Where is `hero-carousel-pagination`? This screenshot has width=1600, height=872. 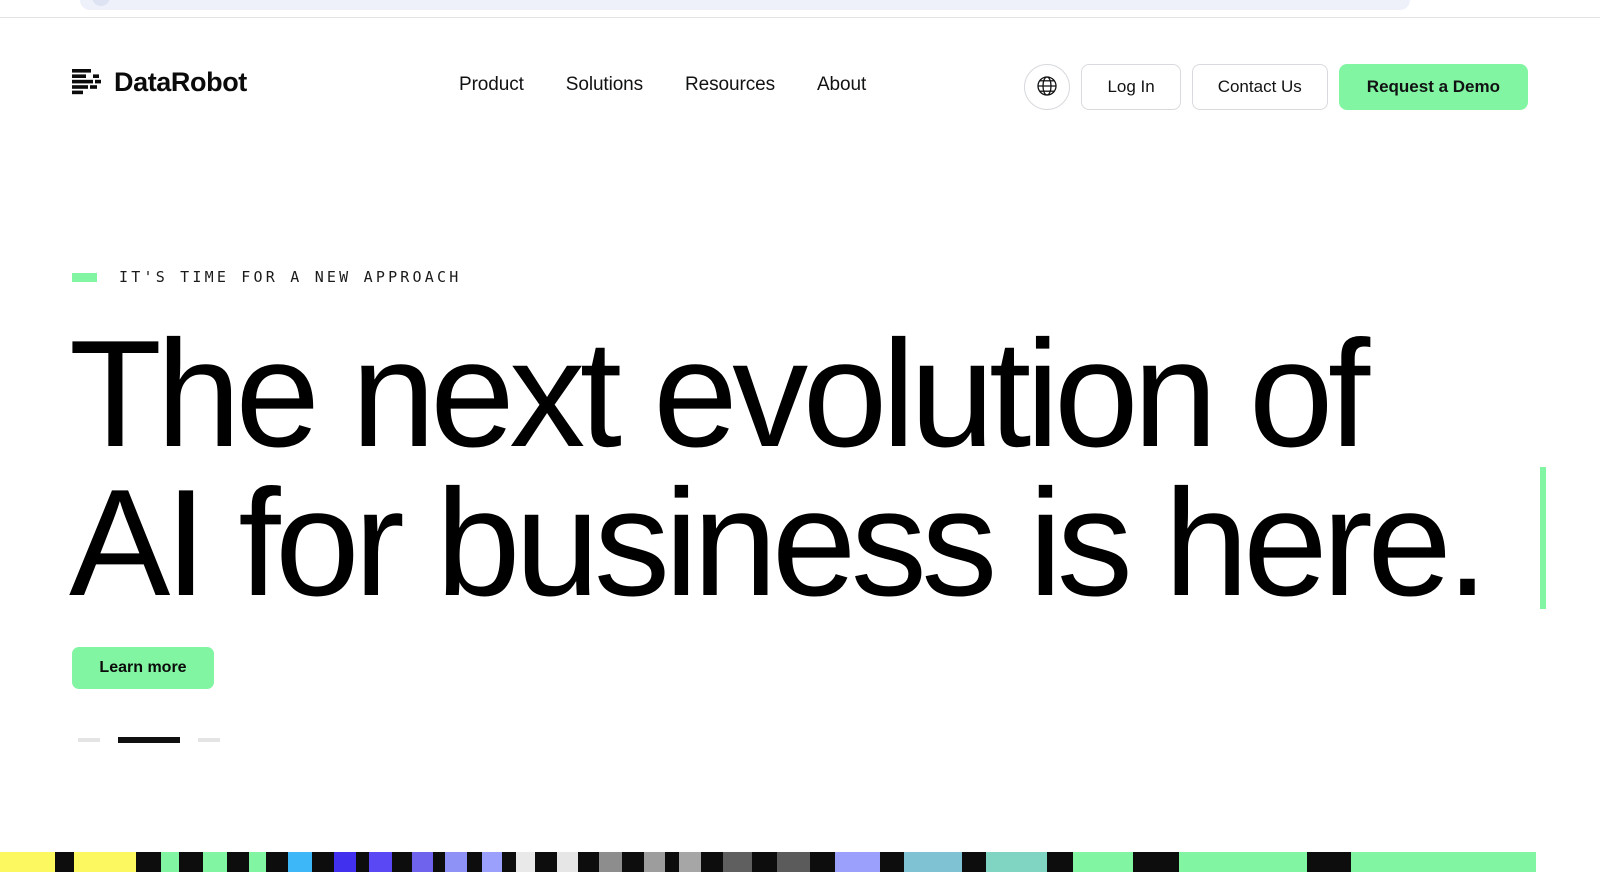
hero-carousel-pagination is located at coordinates (149, 740).